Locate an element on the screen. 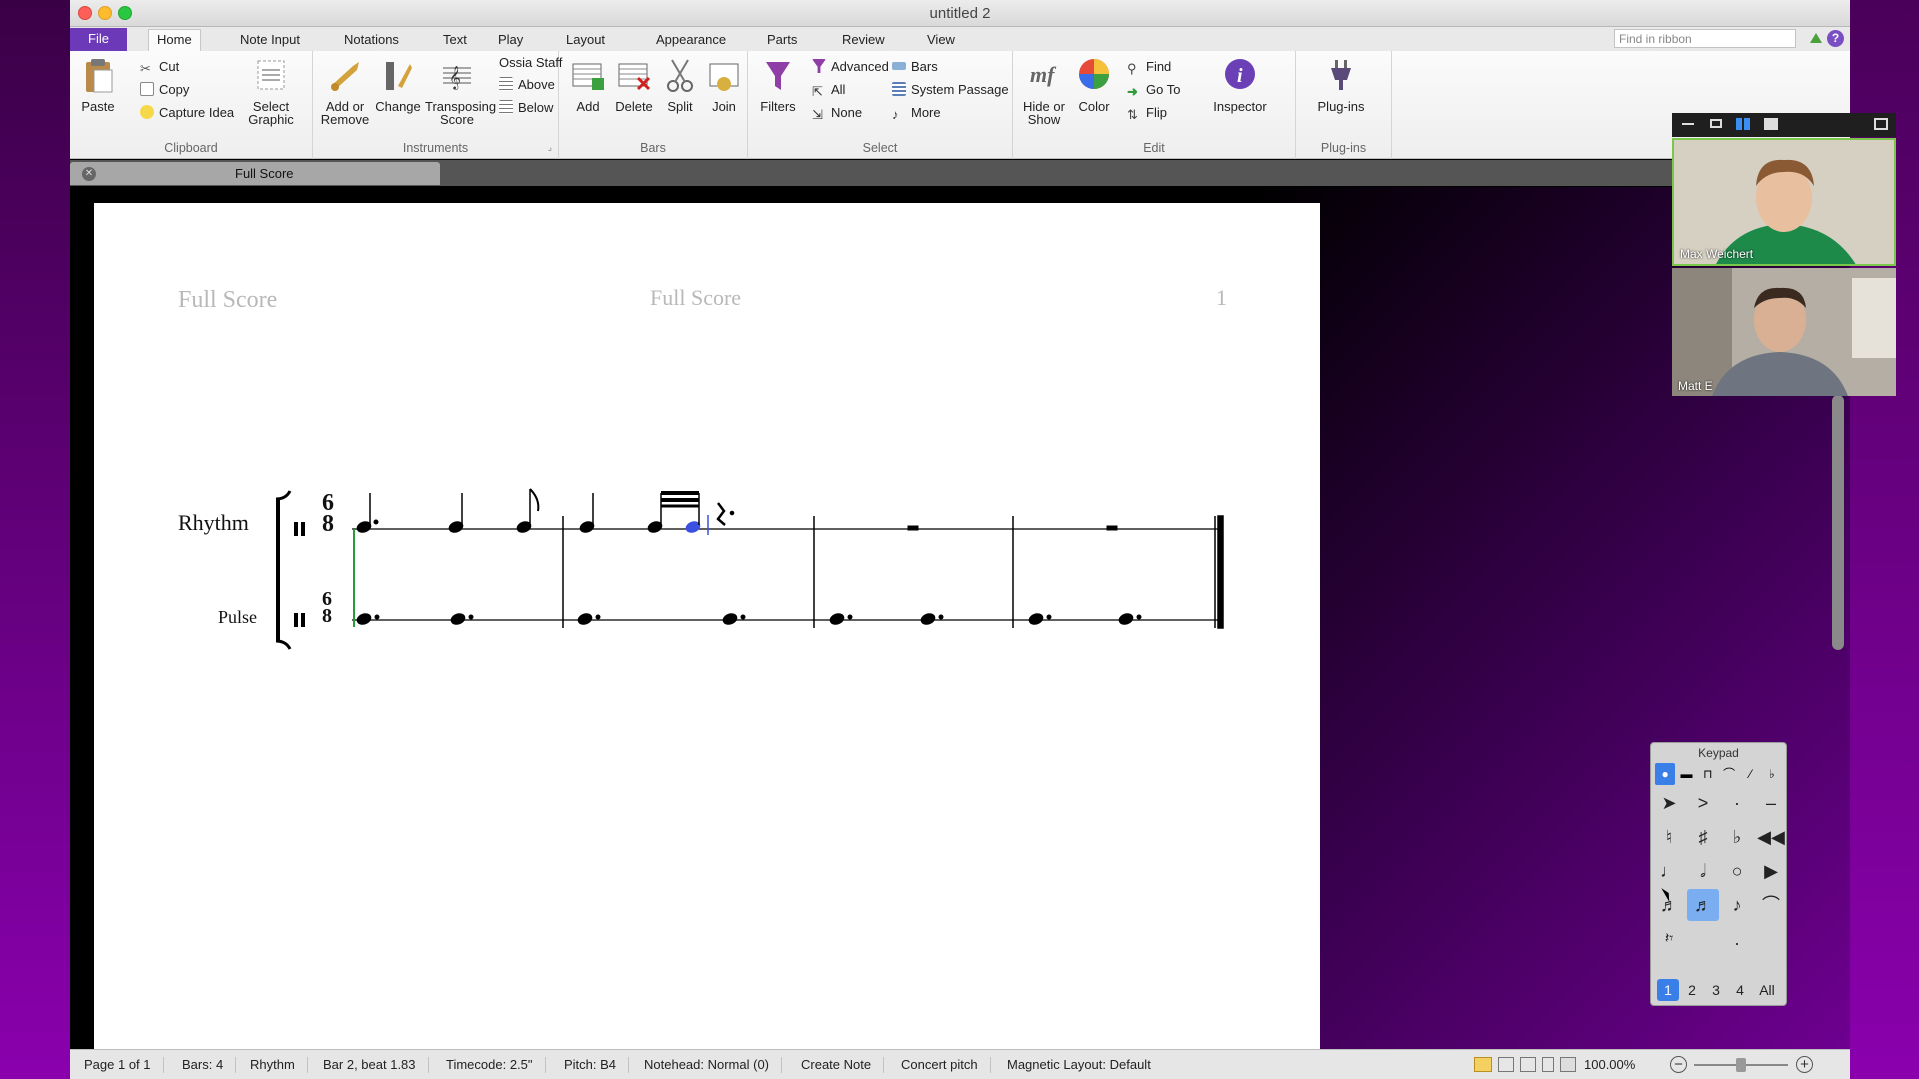 Image resolution: width=1919 pixels, height=1079 pixels. tab-text: Text is located at coordinates (455, 39).